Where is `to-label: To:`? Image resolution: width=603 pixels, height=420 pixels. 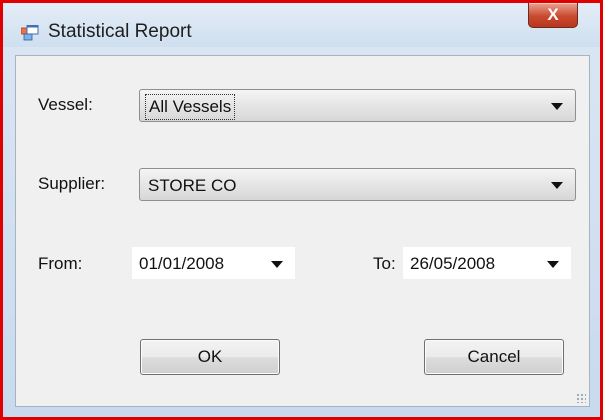 to-label: To: is located at coordinates (384, 263).